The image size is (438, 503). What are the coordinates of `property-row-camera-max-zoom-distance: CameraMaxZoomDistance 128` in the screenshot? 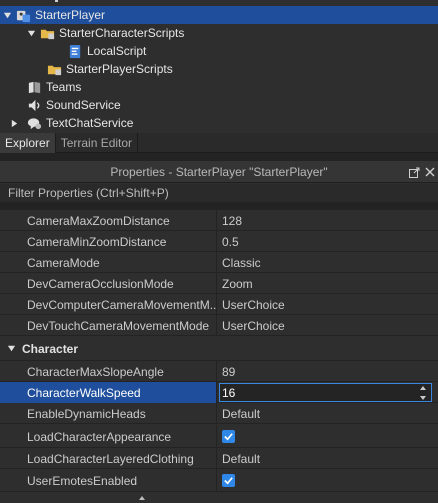 It's located at (219, 220).